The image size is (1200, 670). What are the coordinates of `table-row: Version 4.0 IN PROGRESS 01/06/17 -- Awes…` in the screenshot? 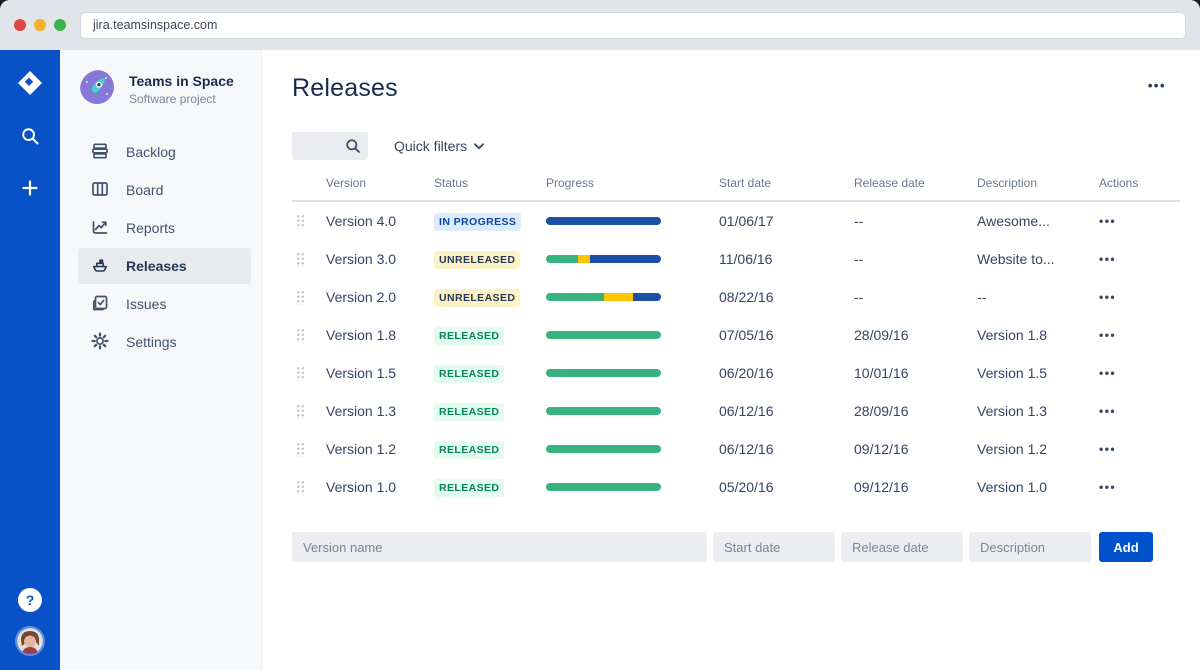 It's located at (736, 221).